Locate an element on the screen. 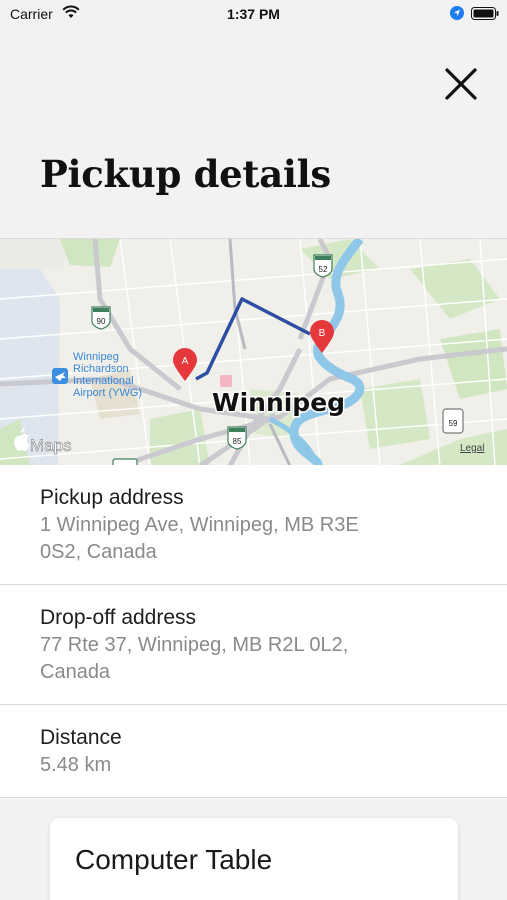 The image size is (507, 900). page-title: Pickup details is located at coordinates (185, 174).